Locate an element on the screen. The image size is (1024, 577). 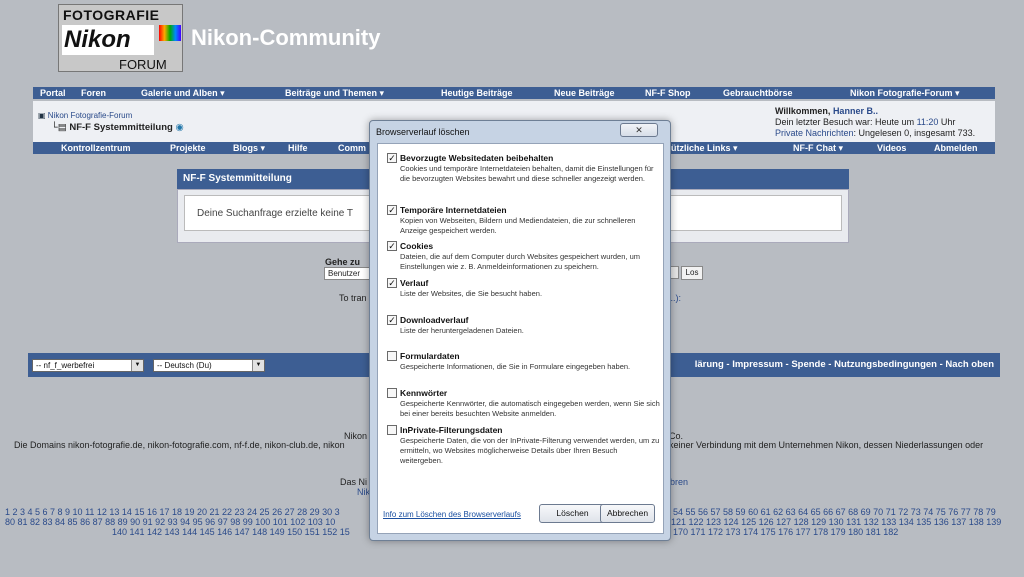
last-visit-suffix: Uhr is located at coordinates (947, 122).